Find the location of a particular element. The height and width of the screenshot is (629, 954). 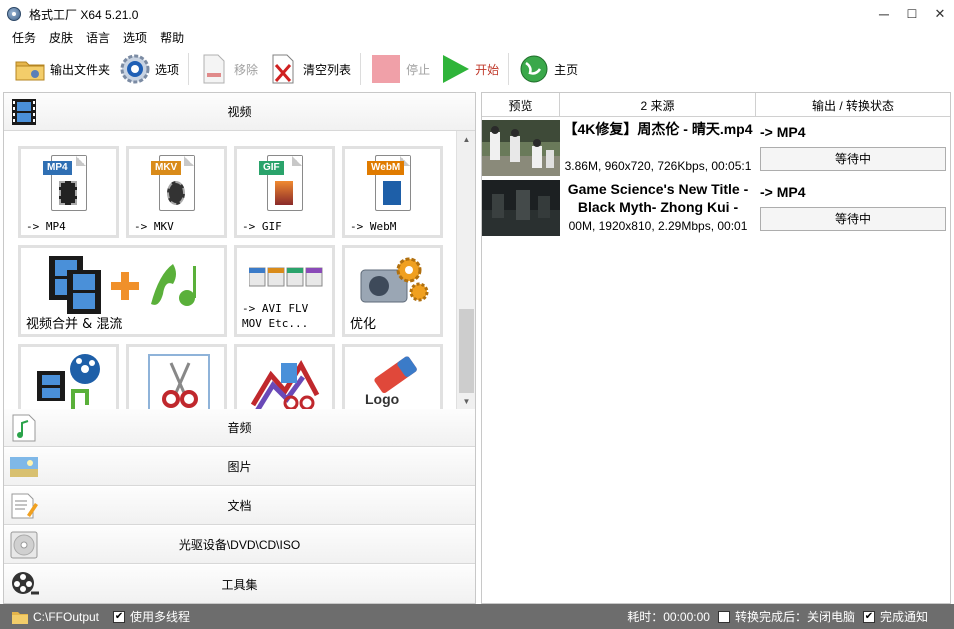

home-button: 主页 is located at coordinates (548, 69).